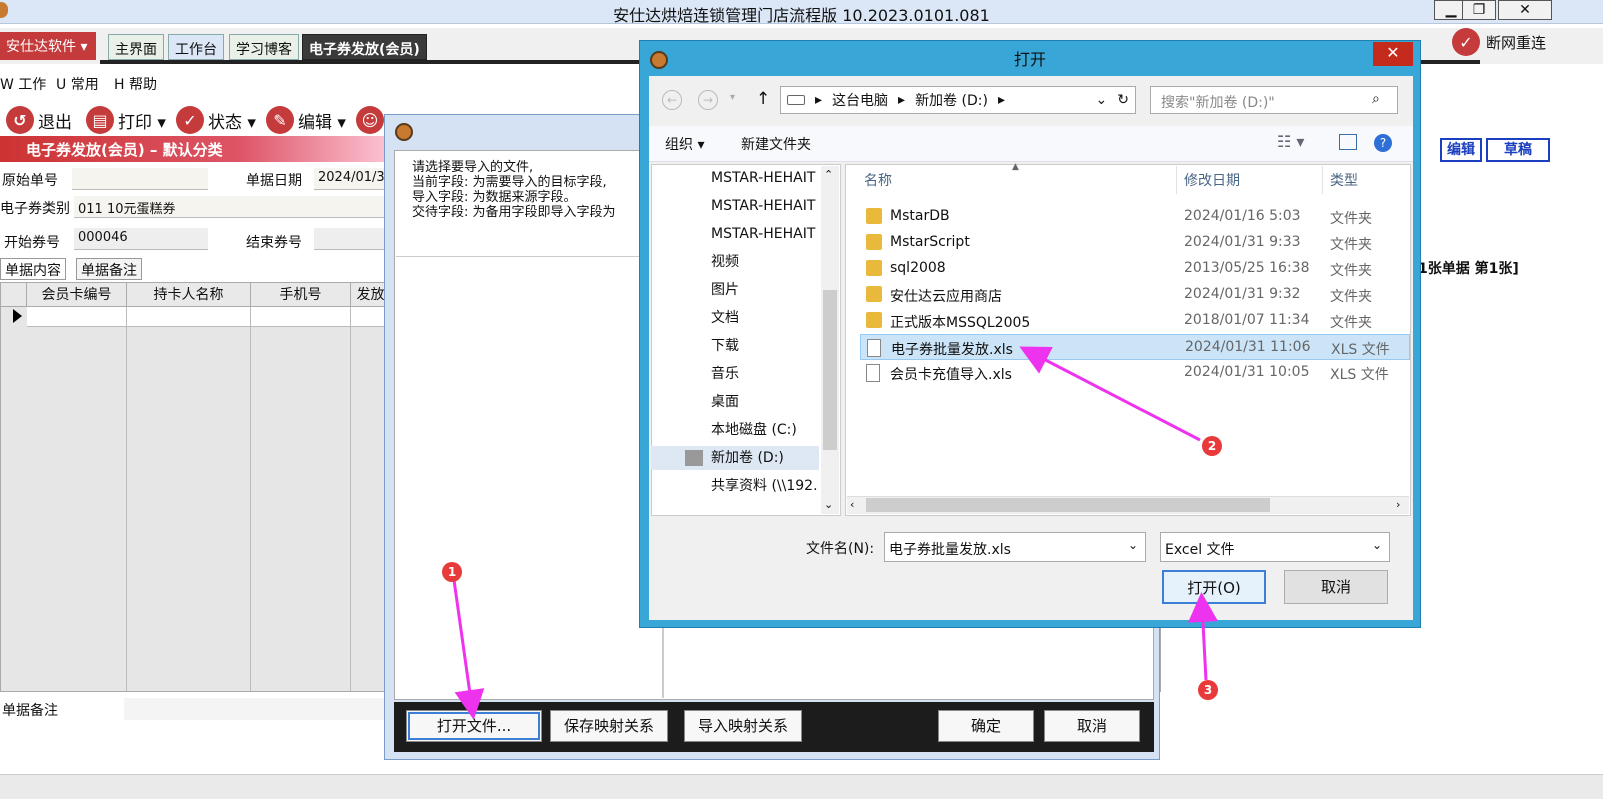 Image resolution: width=1603 pixels, height=799 pixels. Describe the element at coordinates (452, 572) in the screenshot. I see `step-marker-1: 1` at that location.